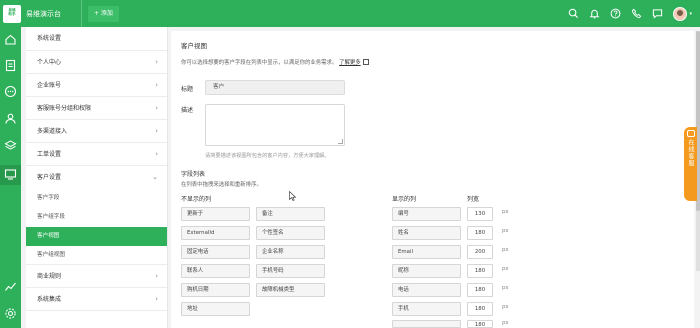  Describe the element at coordinates (690, 153) in the screenshot. I see `online-support-label: 在线客服` at that location.